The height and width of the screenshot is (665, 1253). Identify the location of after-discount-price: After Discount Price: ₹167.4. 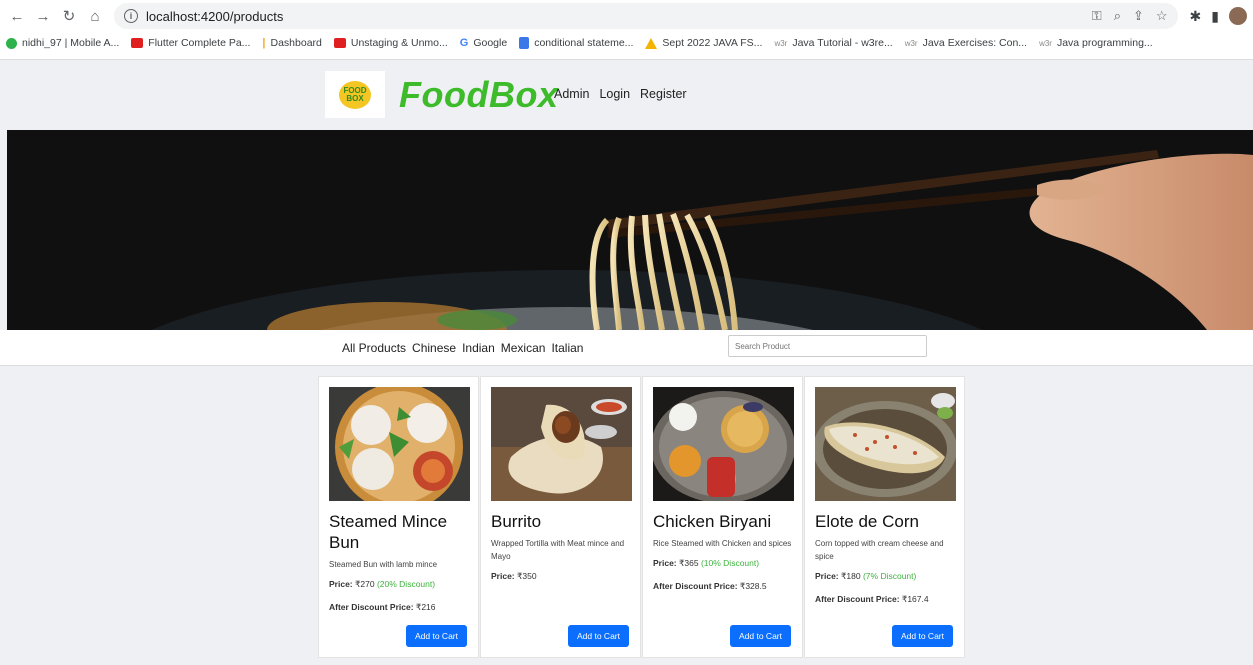
(884, 599).